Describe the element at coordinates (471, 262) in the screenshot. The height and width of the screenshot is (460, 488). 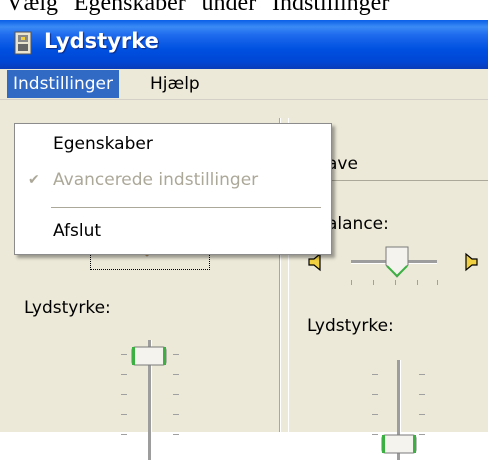
I see `wave-speaker-right-icon` at that location.